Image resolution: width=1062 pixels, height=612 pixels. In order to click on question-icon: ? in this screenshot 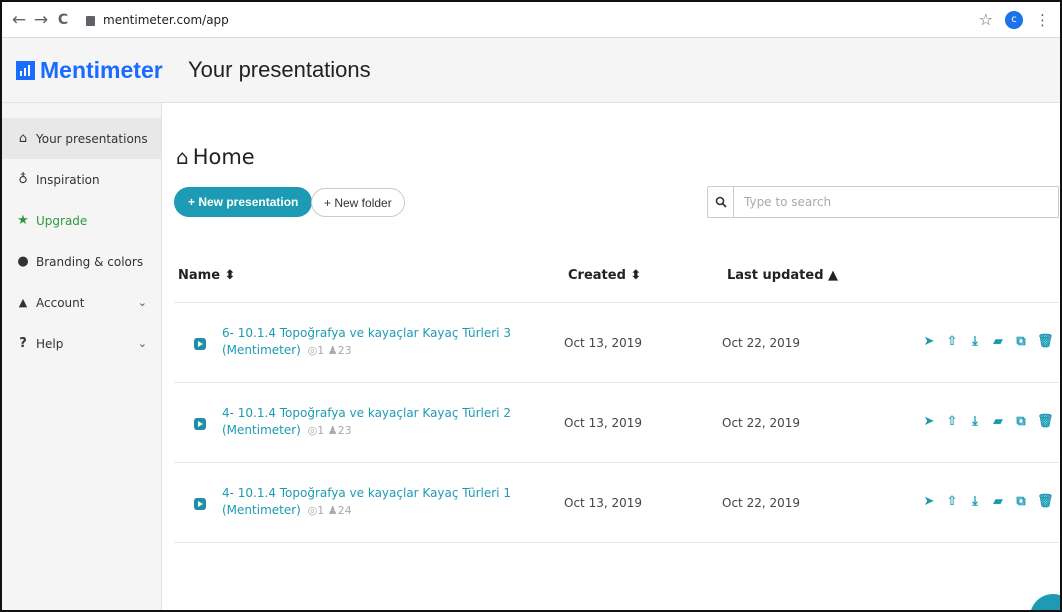, I will do `click(23, 343)`.